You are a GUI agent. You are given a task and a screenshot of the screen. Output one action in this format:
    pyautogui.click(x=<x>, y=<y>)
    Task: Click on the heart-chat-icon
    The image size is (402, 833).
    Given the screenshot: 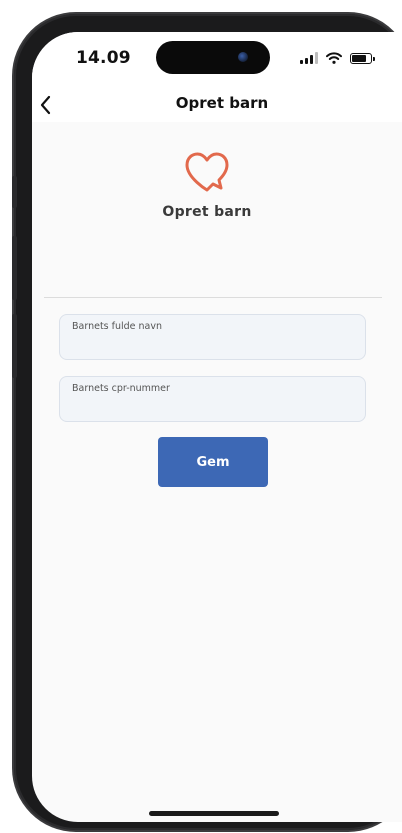 What is the action you would take?
    pyautogui.click(x=207, y=172)
    